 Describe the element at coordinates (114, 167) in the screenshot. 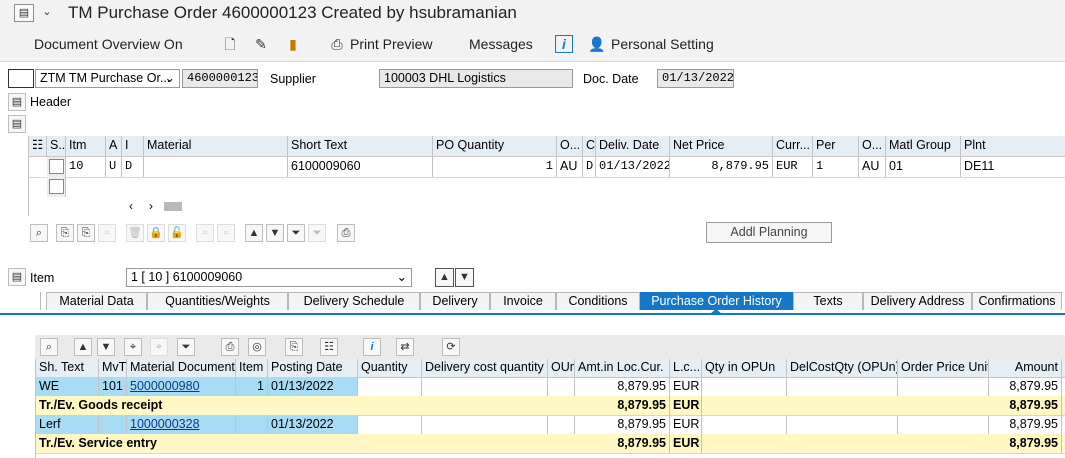

I see `row-a: U` at that location.